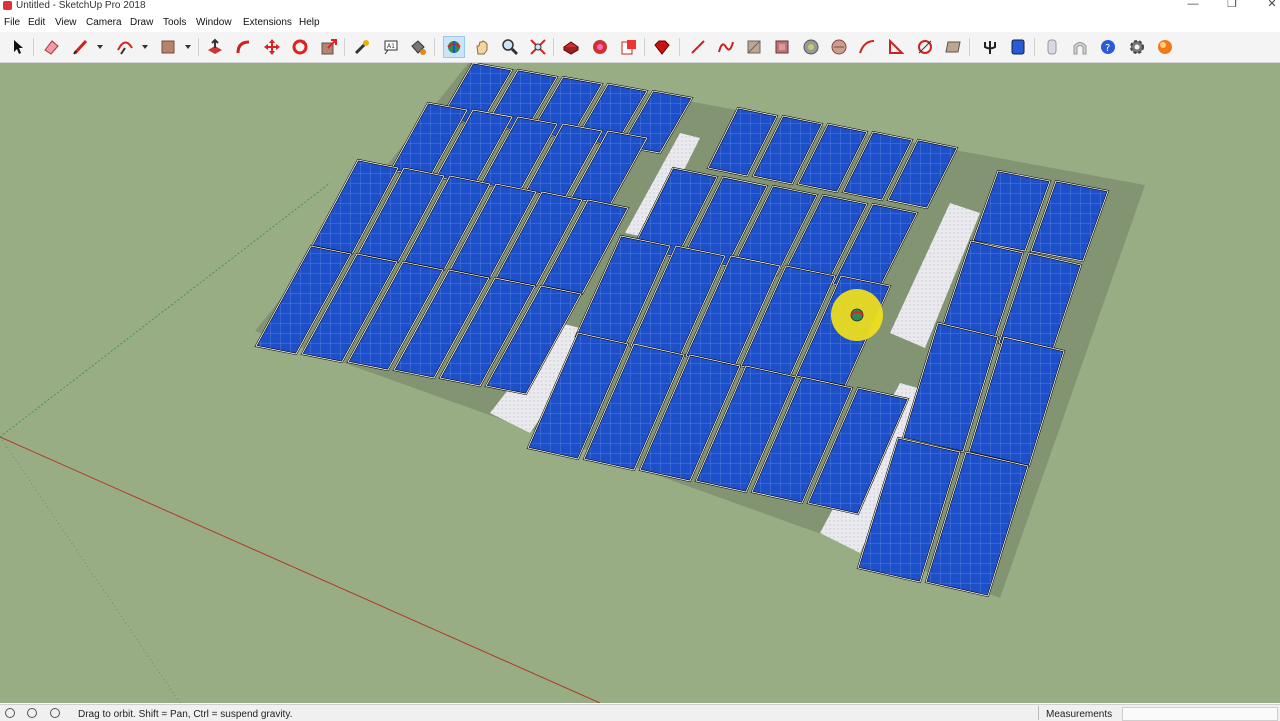 The height and width of the screenshot is (721, 1280). What do you see at coordinates (55, 713) in the screenshot?
I see `user-icon` at bounding box center [55, 713].